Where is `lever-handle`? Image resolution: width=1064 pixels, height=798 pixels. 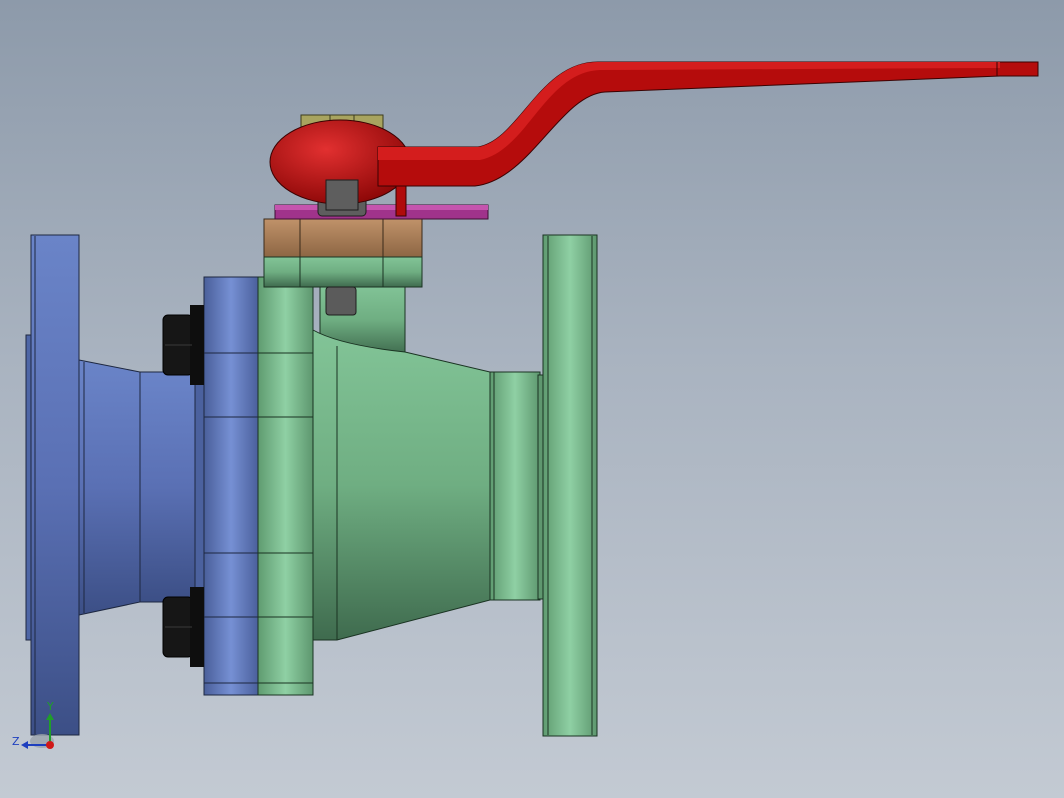 lever-handle is located at coordinates (654, 139).